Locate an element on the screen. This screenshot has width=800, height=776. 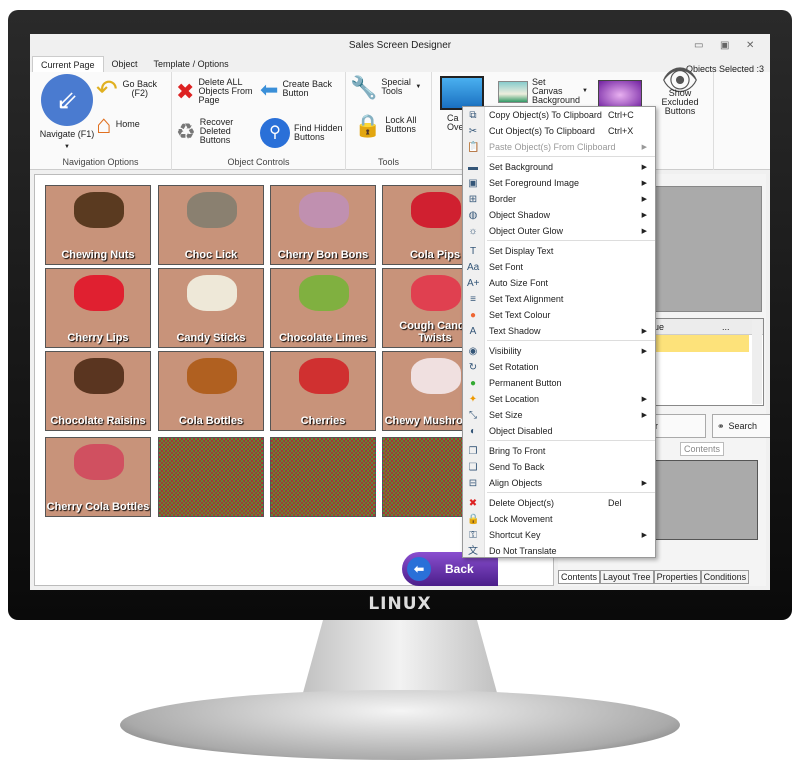
menu-item-bring-to-front: ❐ Bring To Front is located at coordinates (559, 451).